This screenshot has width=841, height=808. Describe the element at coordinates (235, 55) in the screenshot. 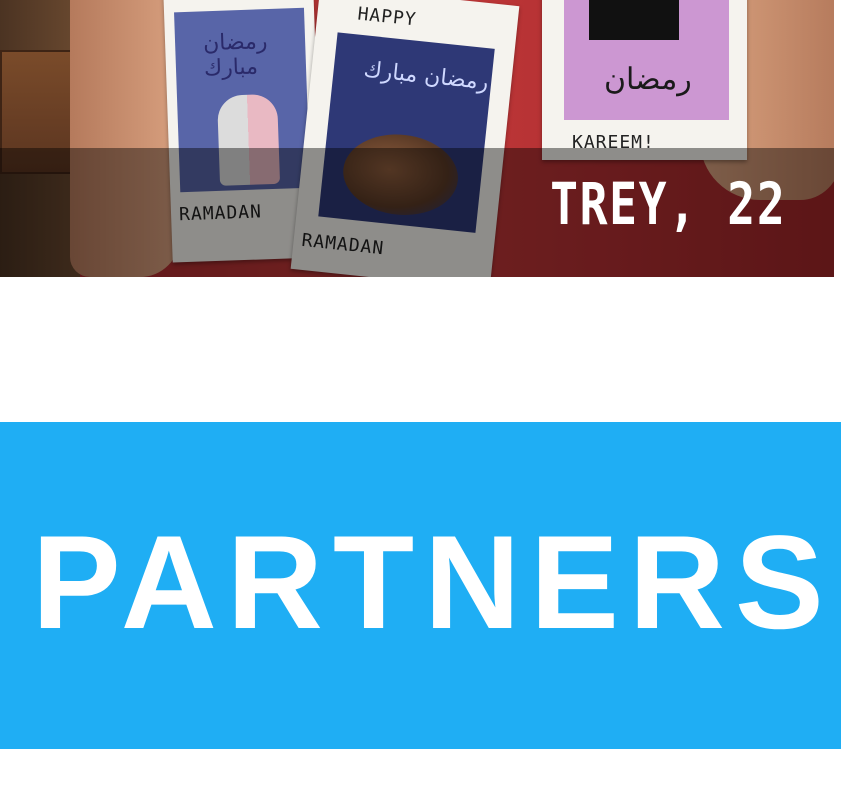

I see `card-1-arabic-text: رمضان مبارك` at that location.